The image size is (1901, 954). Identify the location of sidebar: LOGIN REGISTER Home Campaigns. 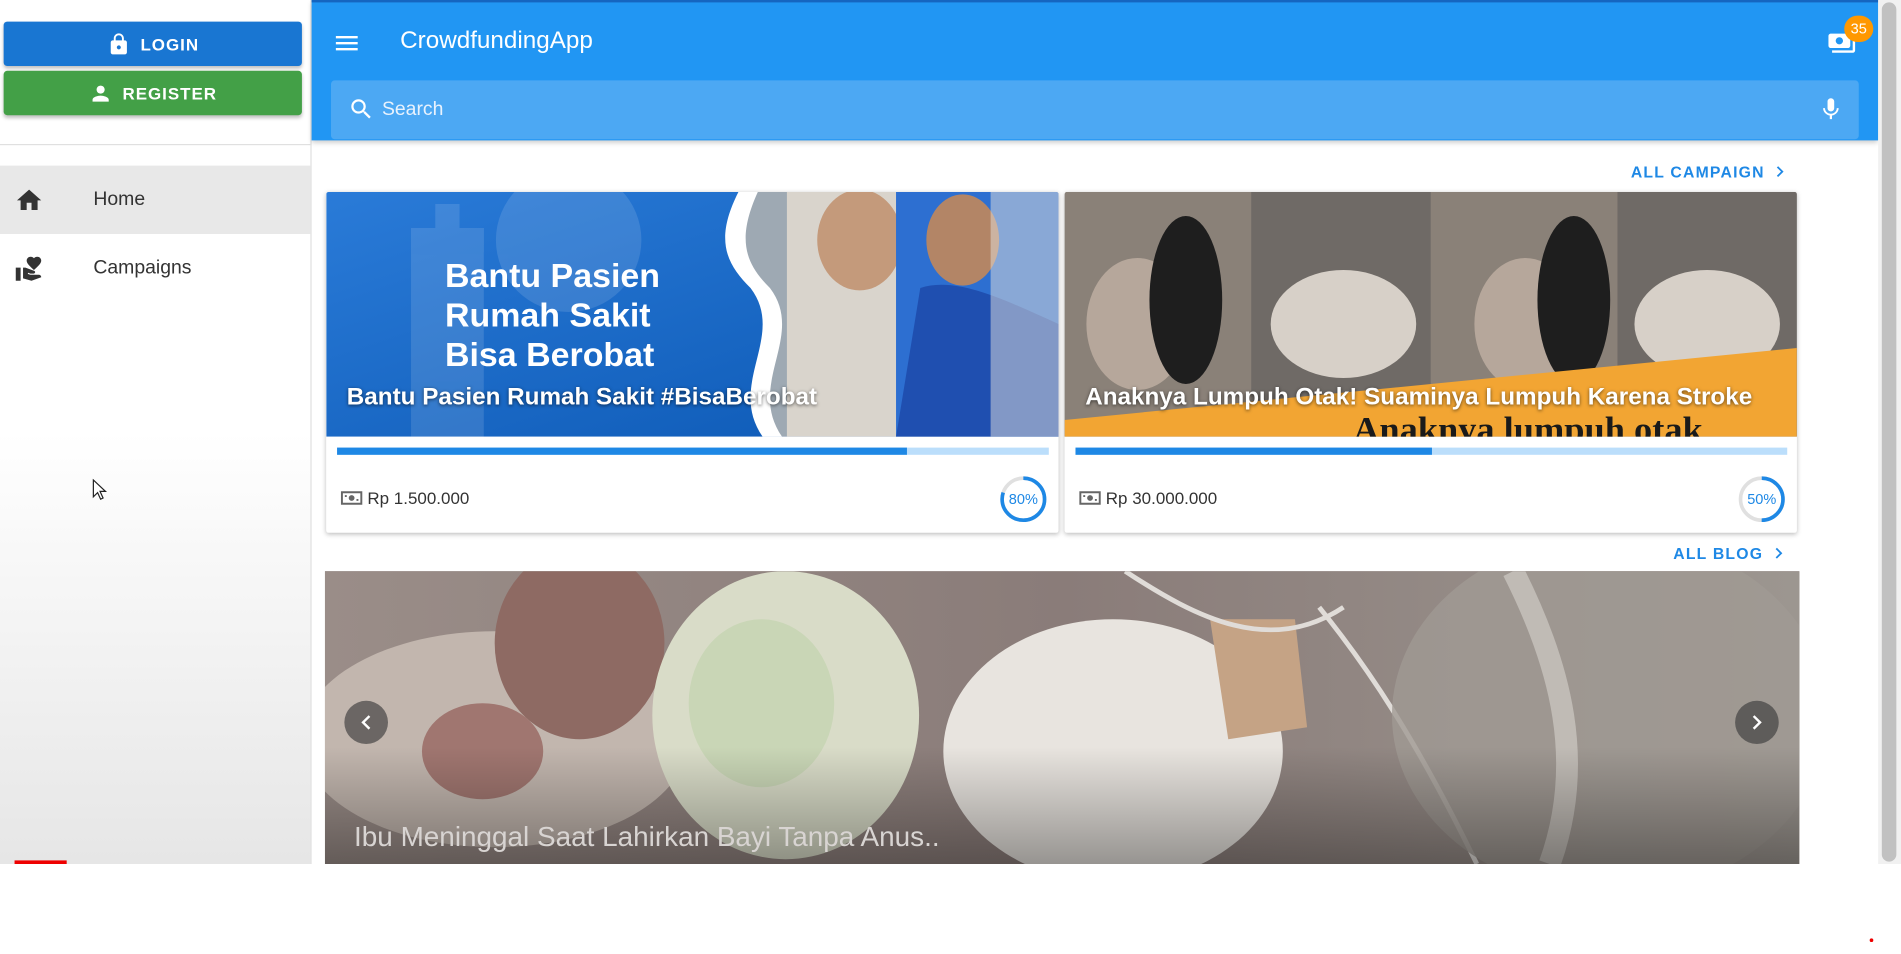
(156, 432).